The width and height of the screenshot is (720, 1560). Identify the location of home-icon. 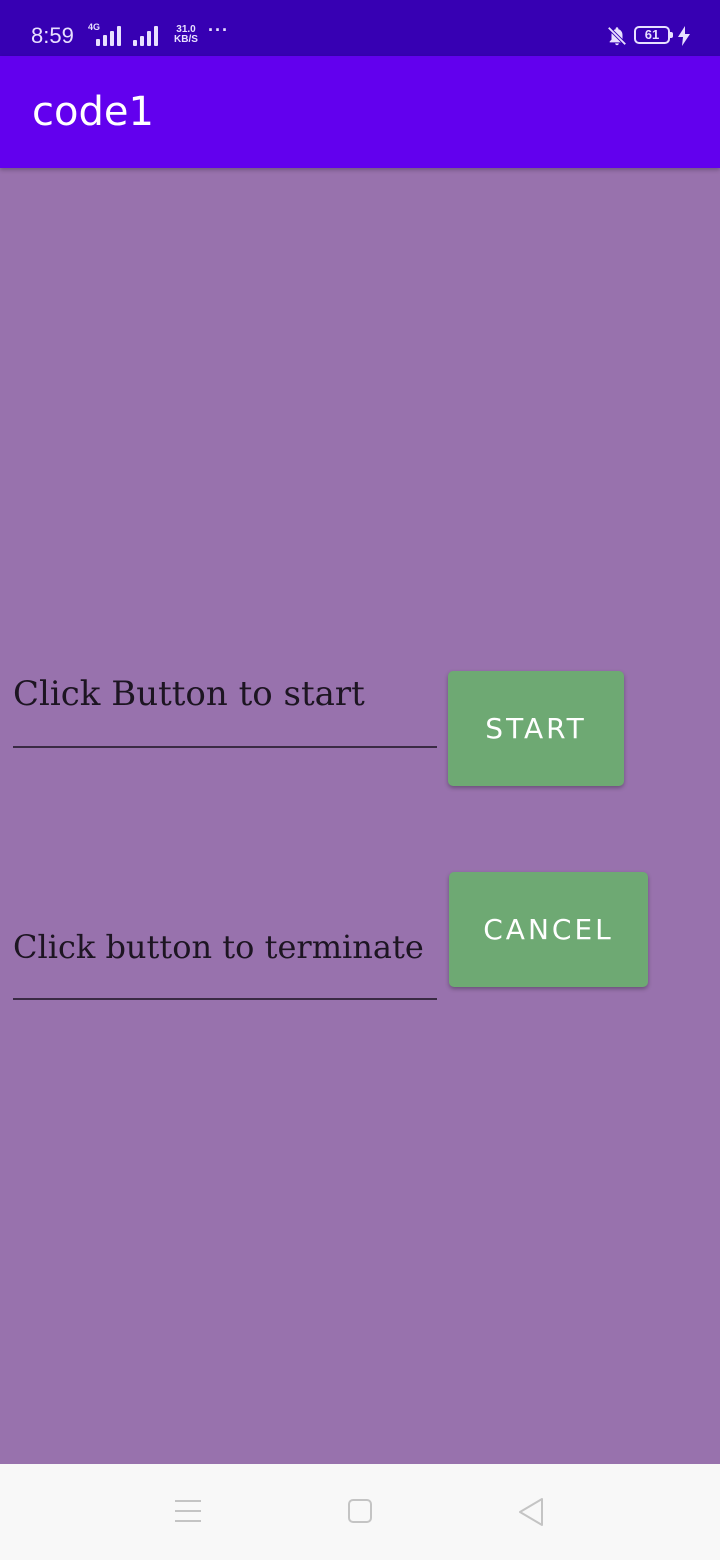
(360, 1512).